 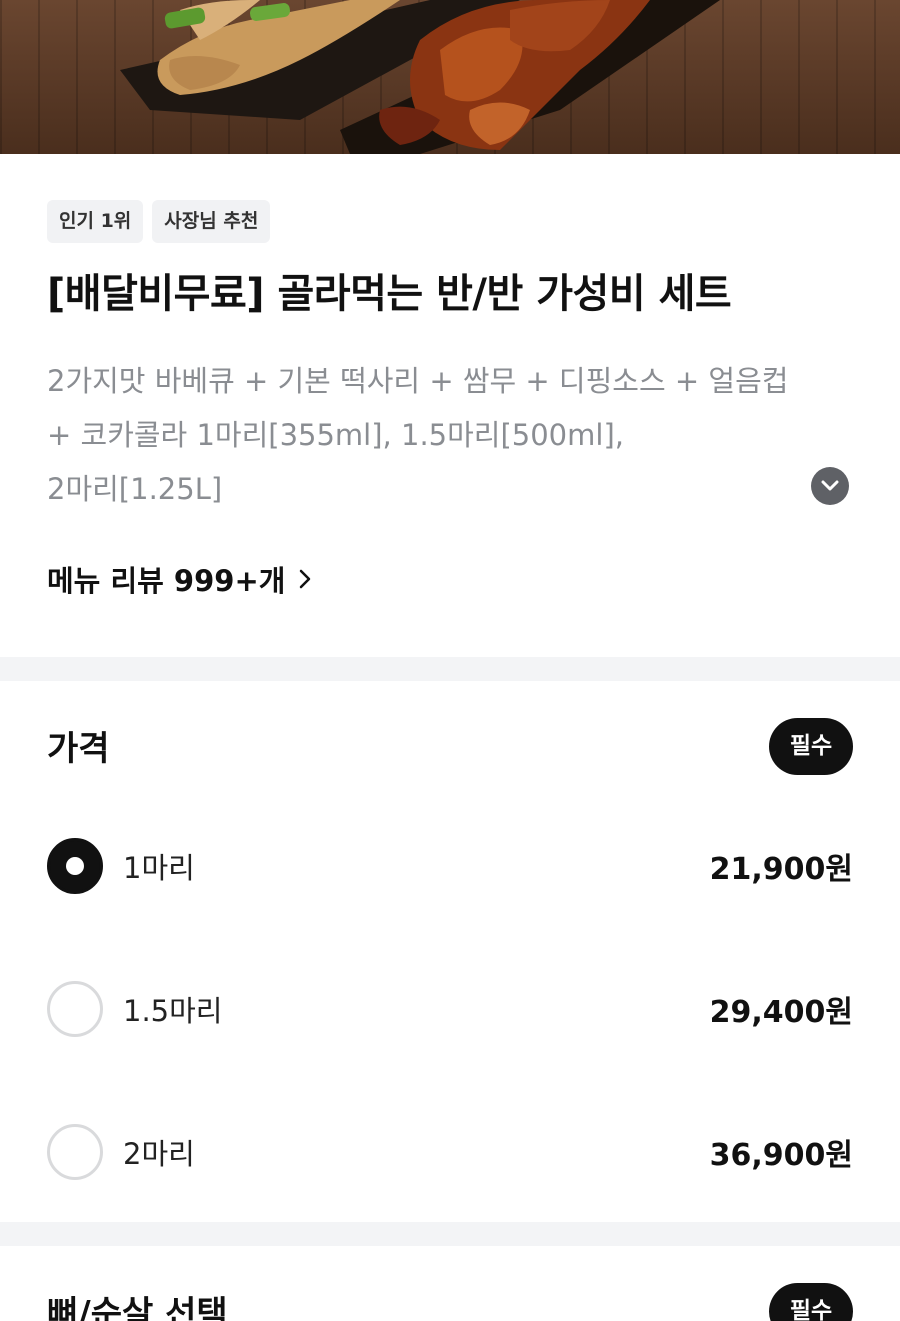 I want to click on popular-badge: 인기 1위, so click(x=95, y=221).